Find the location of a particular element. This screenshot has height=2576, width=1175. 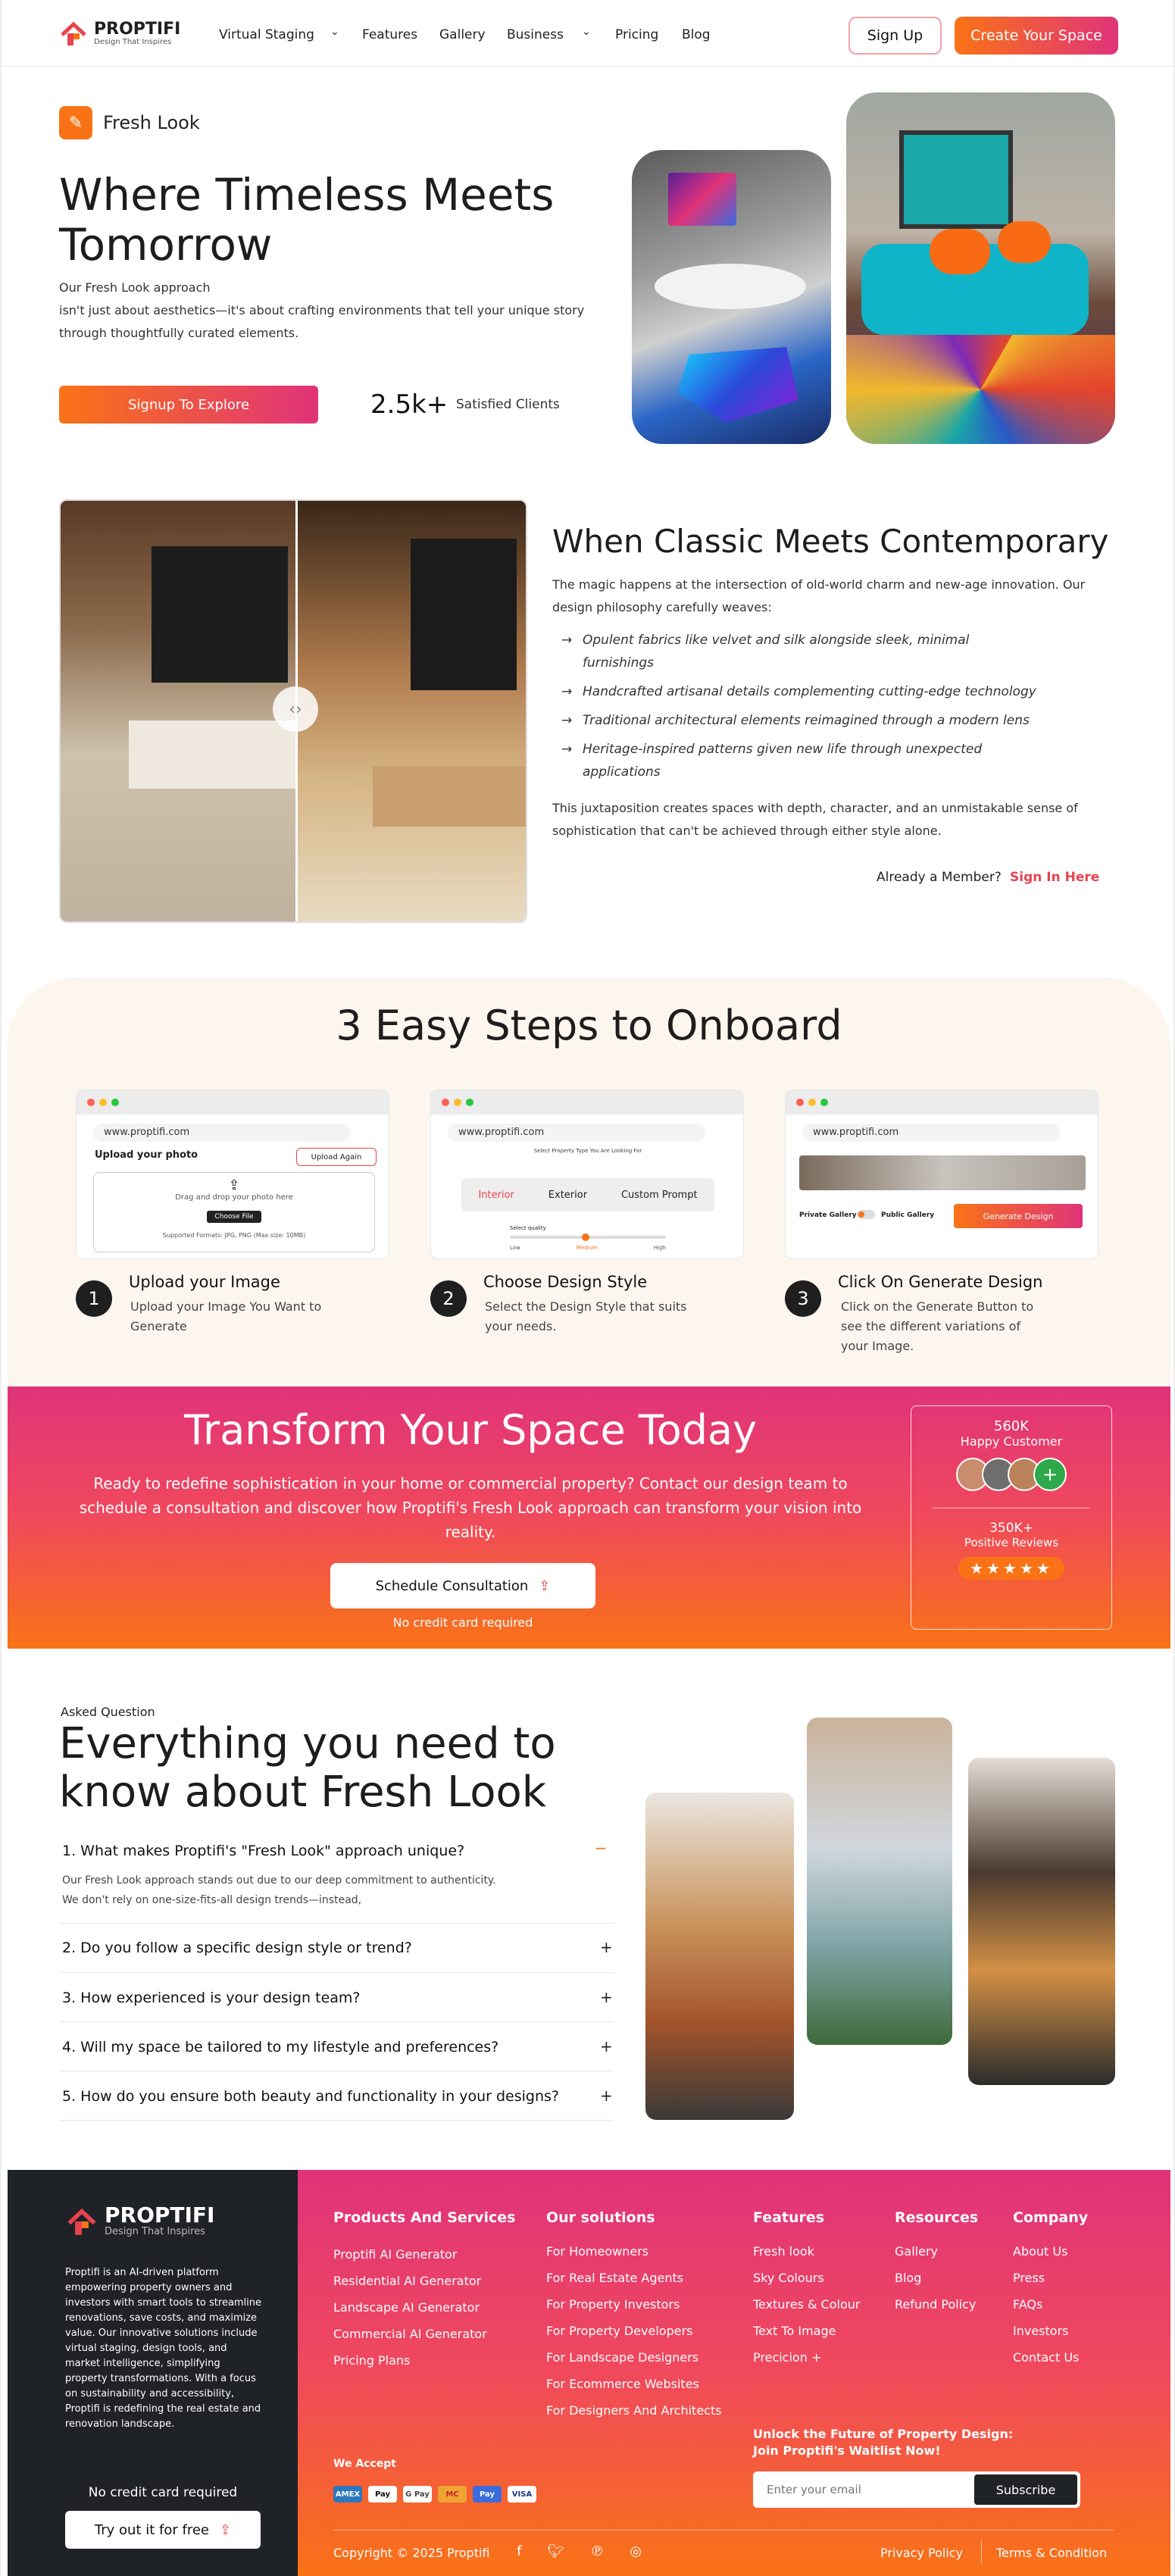

footer-link: Proptifi AI Generator is located at coordinates (410, 2254).